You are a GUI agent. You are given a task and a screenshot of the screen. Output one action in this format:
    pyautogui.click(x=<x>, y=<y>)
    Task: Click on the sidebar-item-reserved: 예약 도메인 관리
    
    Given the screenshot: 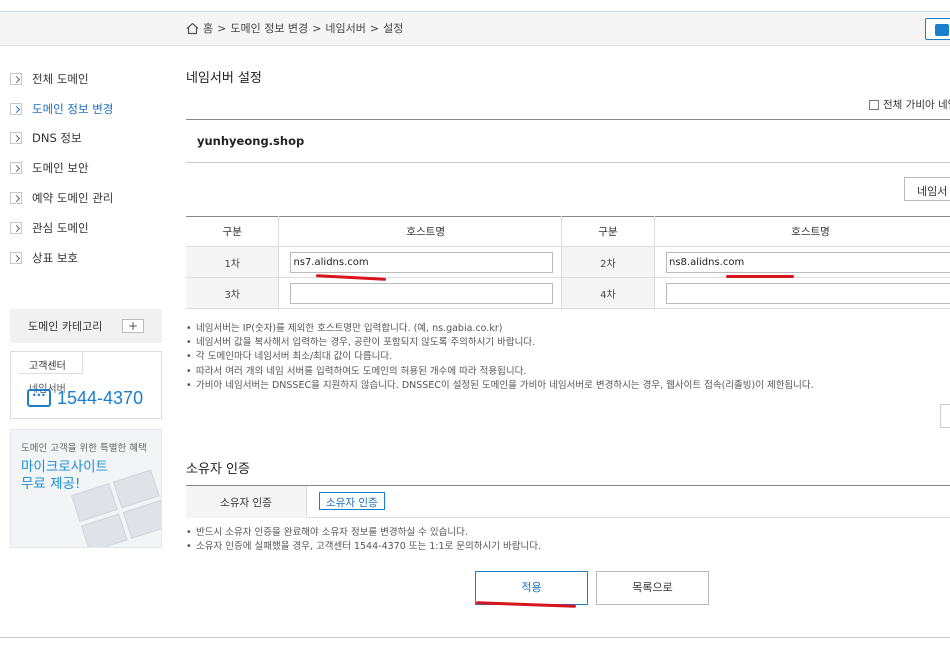 What is the action you would take?
    pyautogui.click(x=86, y=198)
    